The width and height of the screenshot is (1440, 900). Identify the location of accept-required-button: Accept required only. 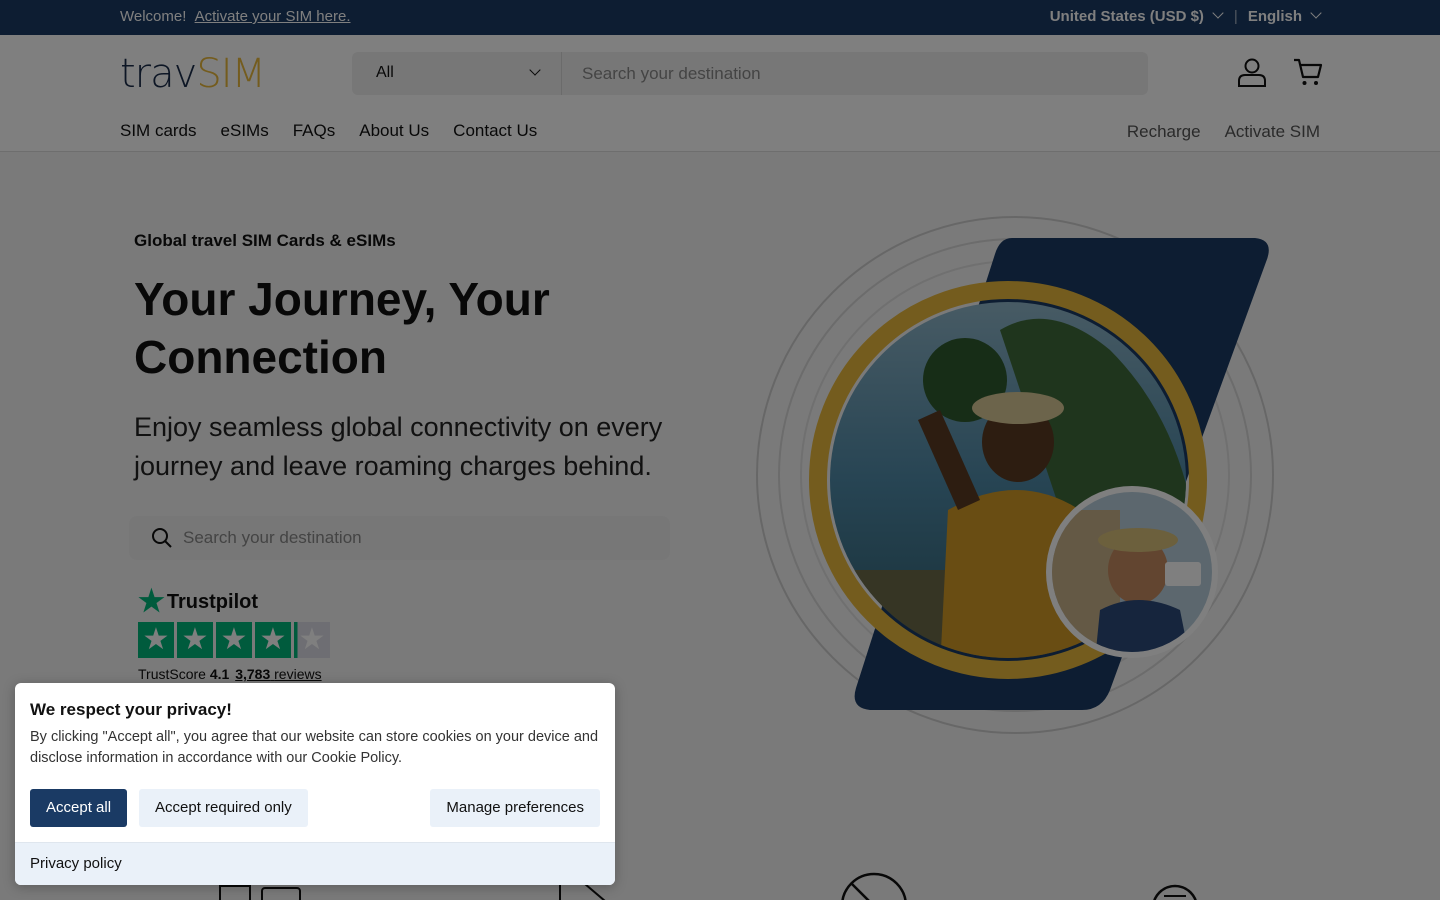
(223, 808).